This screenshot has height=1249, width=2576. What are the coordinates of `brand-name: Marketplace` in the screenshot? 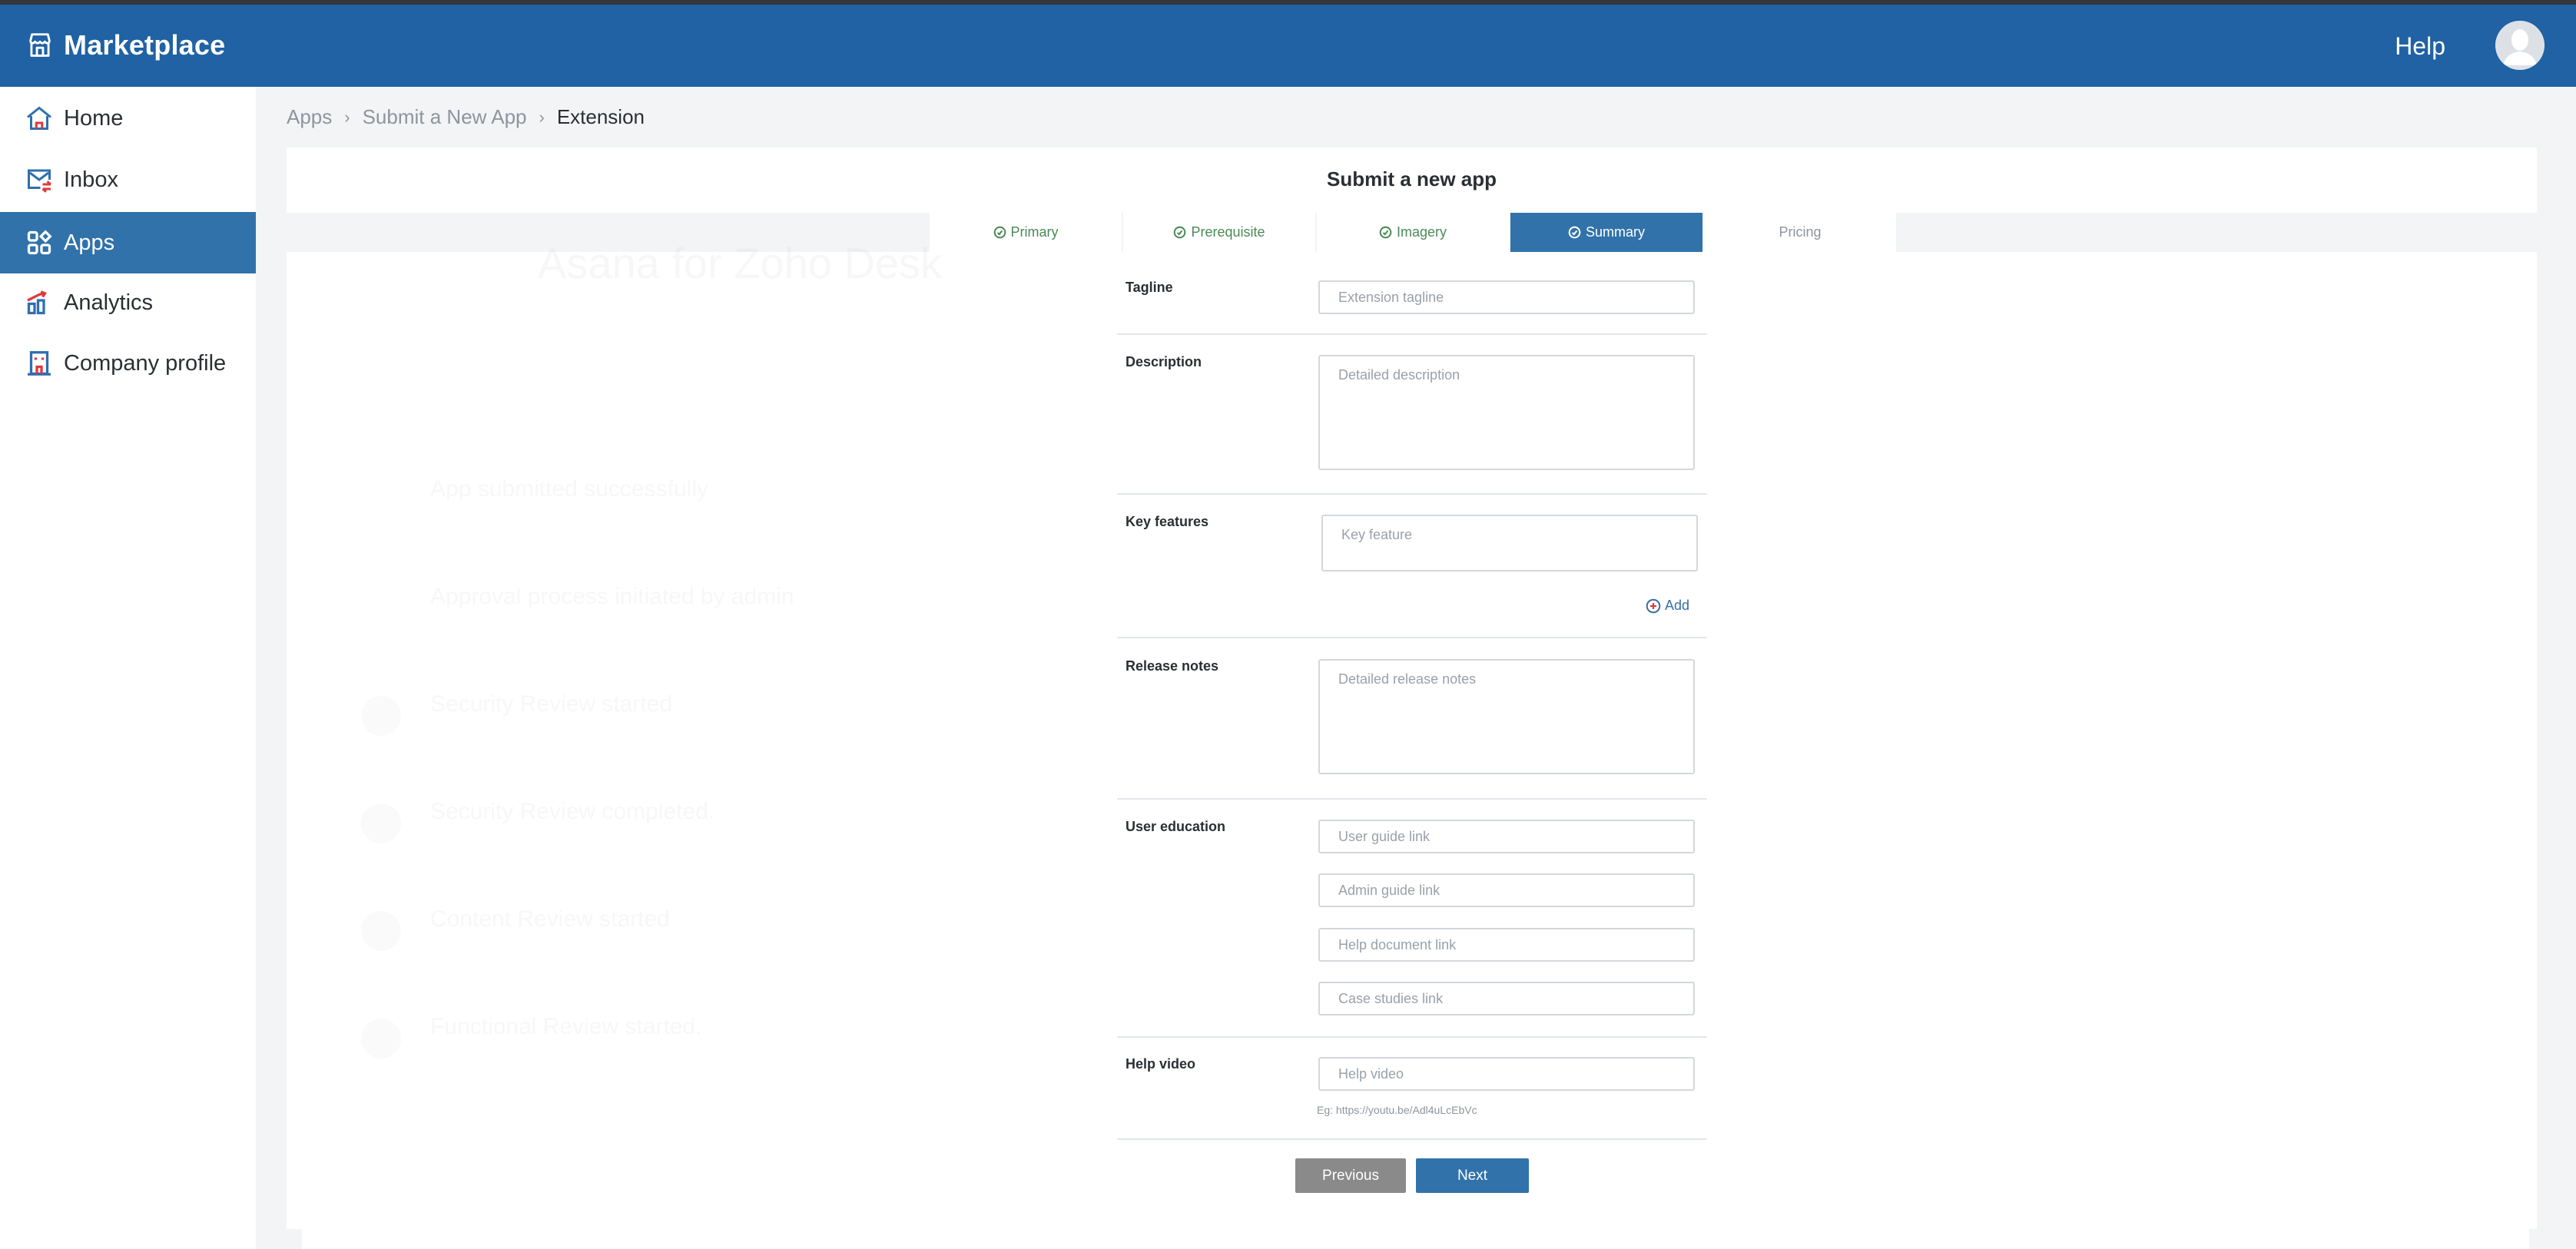 It's located at (145, 45).